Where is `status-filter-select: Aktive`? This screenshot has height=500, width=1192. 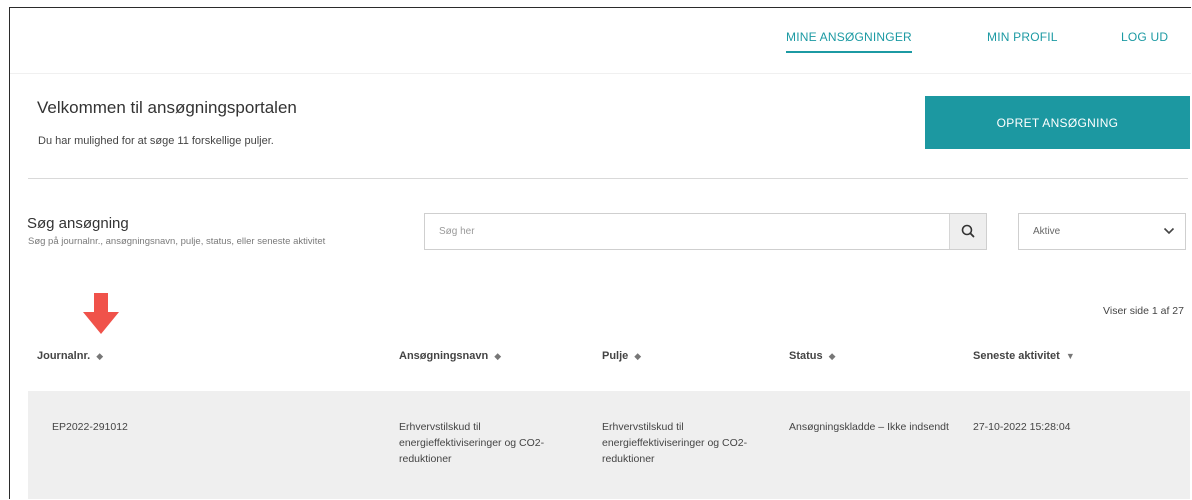
status-filter-select: Aktive is located at coordinates (1102, 231).